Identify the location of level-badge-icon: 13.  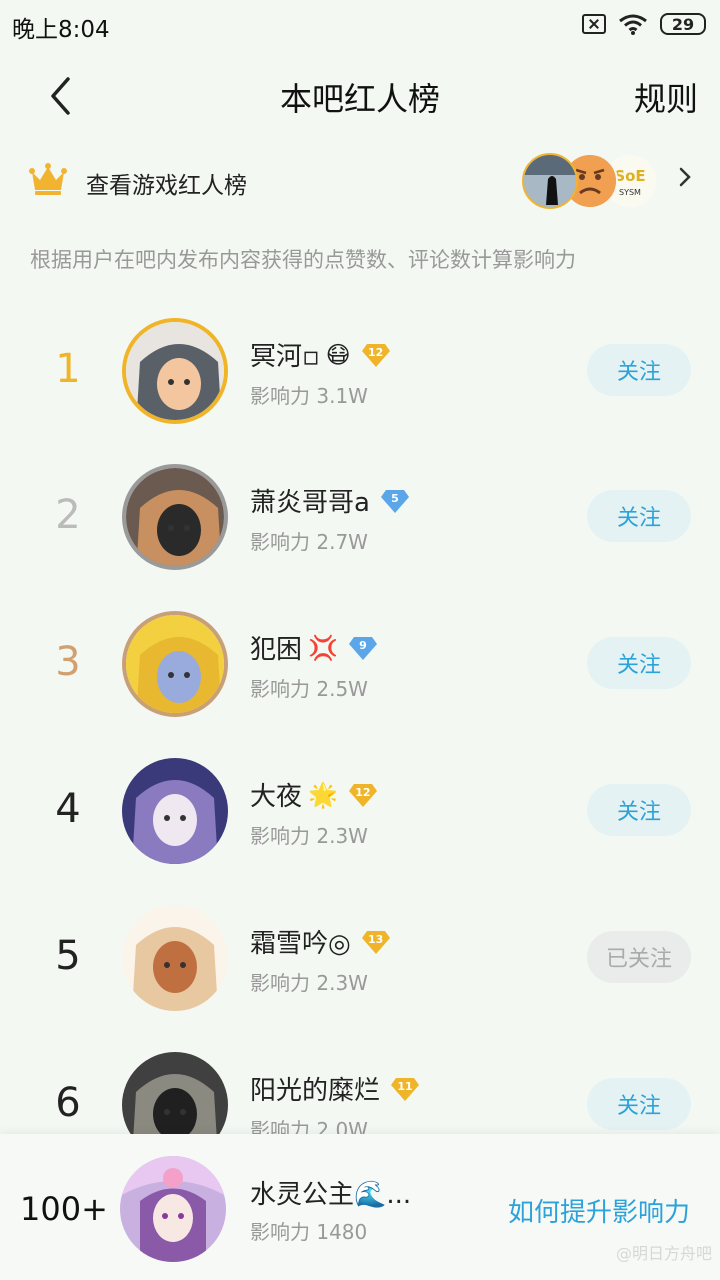
(376, 942).